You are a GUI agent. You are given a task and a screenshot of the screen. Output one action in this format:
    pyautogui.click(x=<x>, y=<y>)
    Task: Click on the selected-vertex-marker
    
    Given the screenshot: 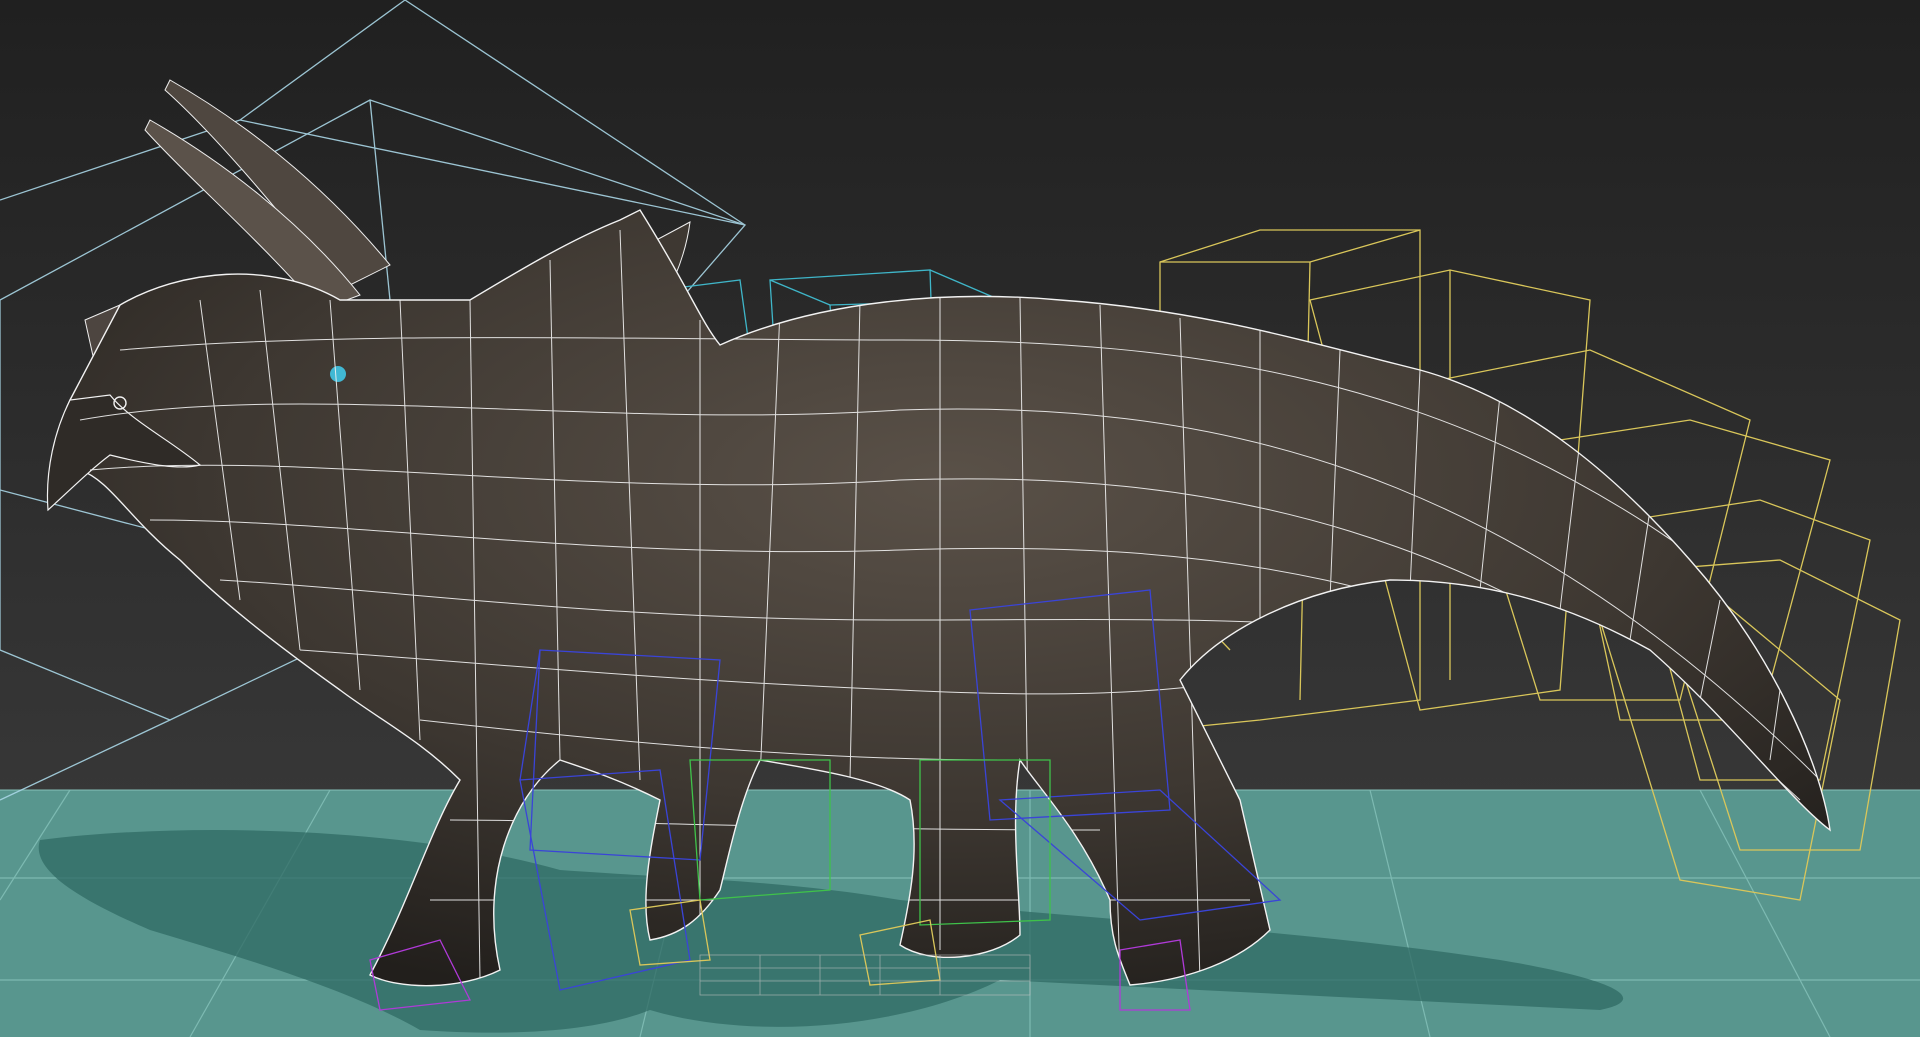 What is the action you would take?
    pyautogui.click(x=338, y=374)
    